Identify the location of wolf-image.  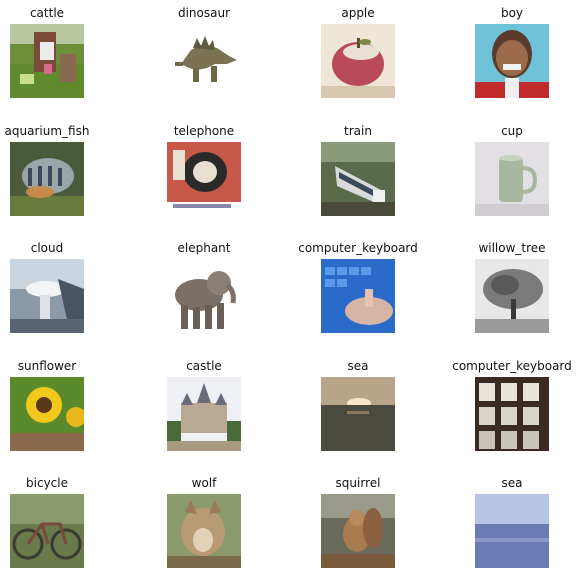
(204, 531).